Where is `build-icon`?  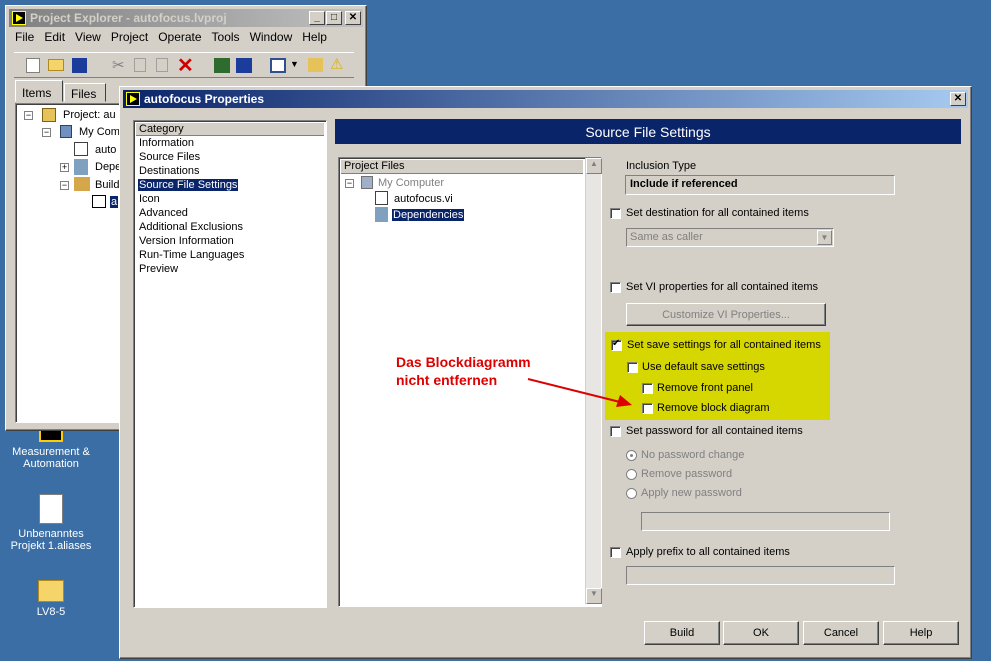
build-icon is located at coordinates (222, 65).